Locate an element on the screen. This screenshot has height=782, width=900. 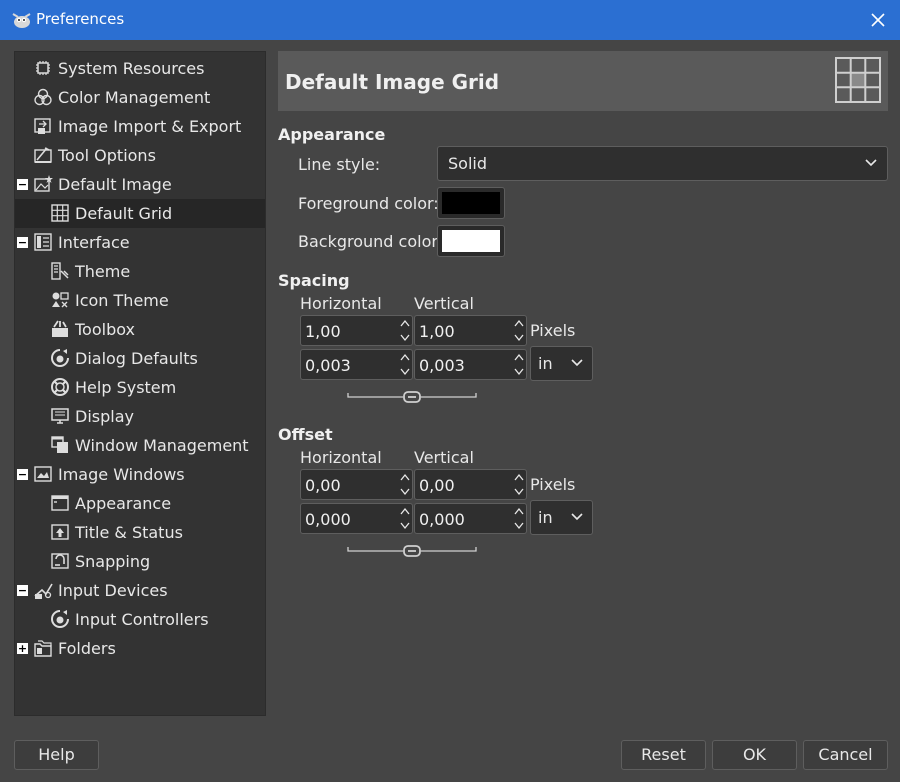
sidebar-item-tool-options: Tool Options is located at coordinates (140, 155).